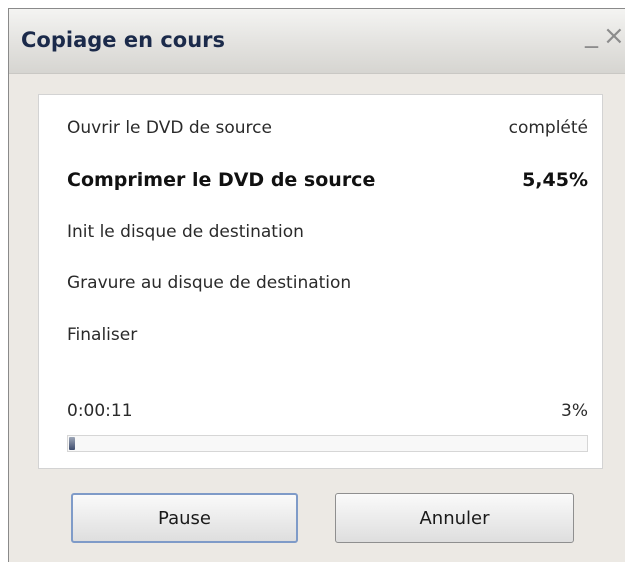  Describe the element at coordinates (102, 335) in the screenshot. I see `step-label-finalize: Finaliser` at that location.